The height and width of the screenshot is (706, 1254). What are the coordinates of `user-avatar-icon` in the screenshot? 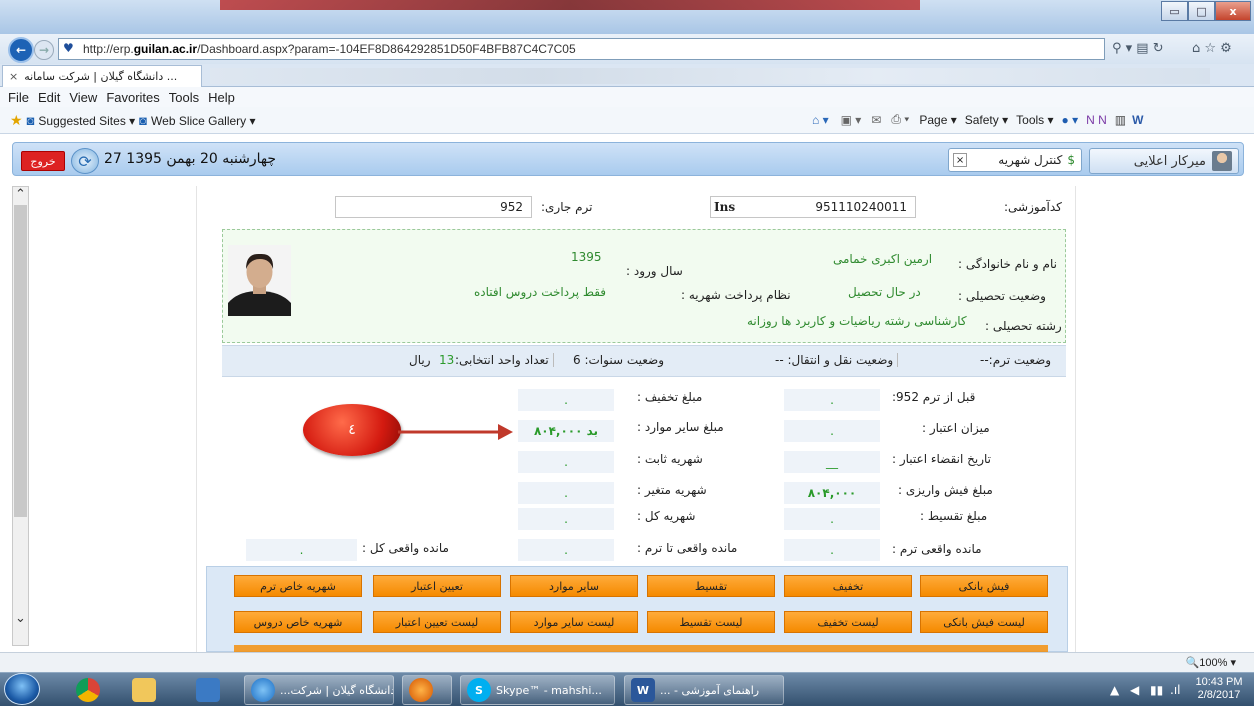 It's located at (1222, 161).